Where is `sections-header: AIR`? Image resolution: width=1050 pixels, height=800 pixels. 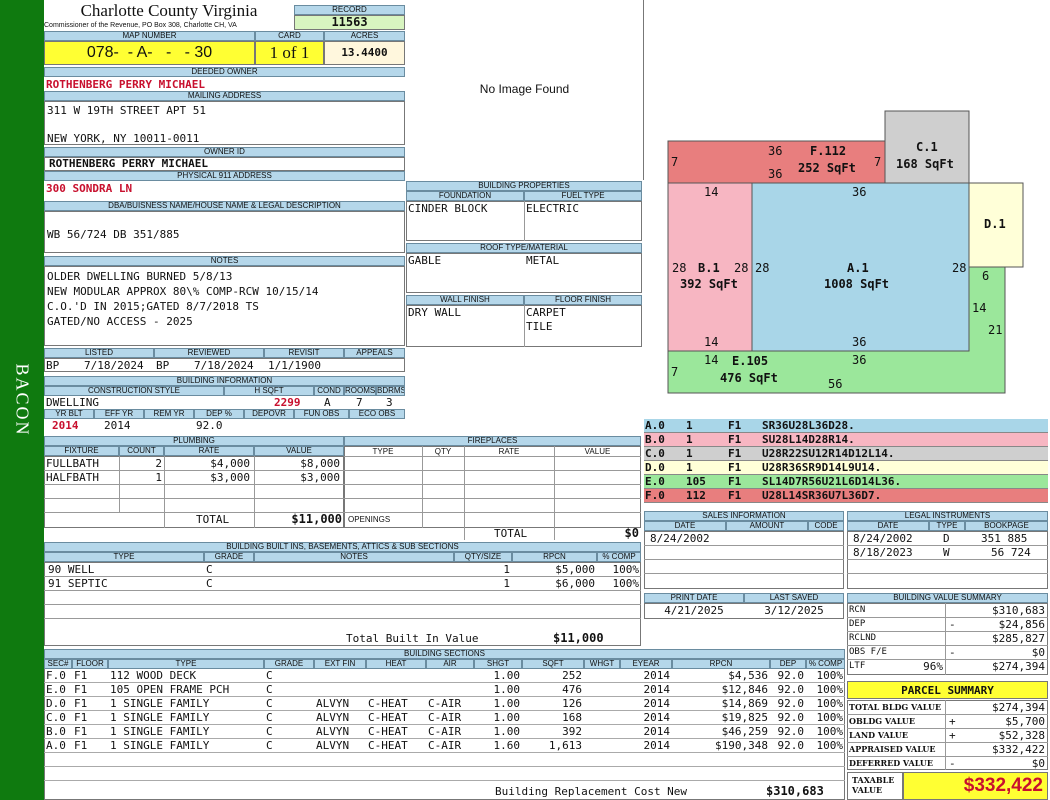 sections-header: AIR is located at coordinates (450, 664).